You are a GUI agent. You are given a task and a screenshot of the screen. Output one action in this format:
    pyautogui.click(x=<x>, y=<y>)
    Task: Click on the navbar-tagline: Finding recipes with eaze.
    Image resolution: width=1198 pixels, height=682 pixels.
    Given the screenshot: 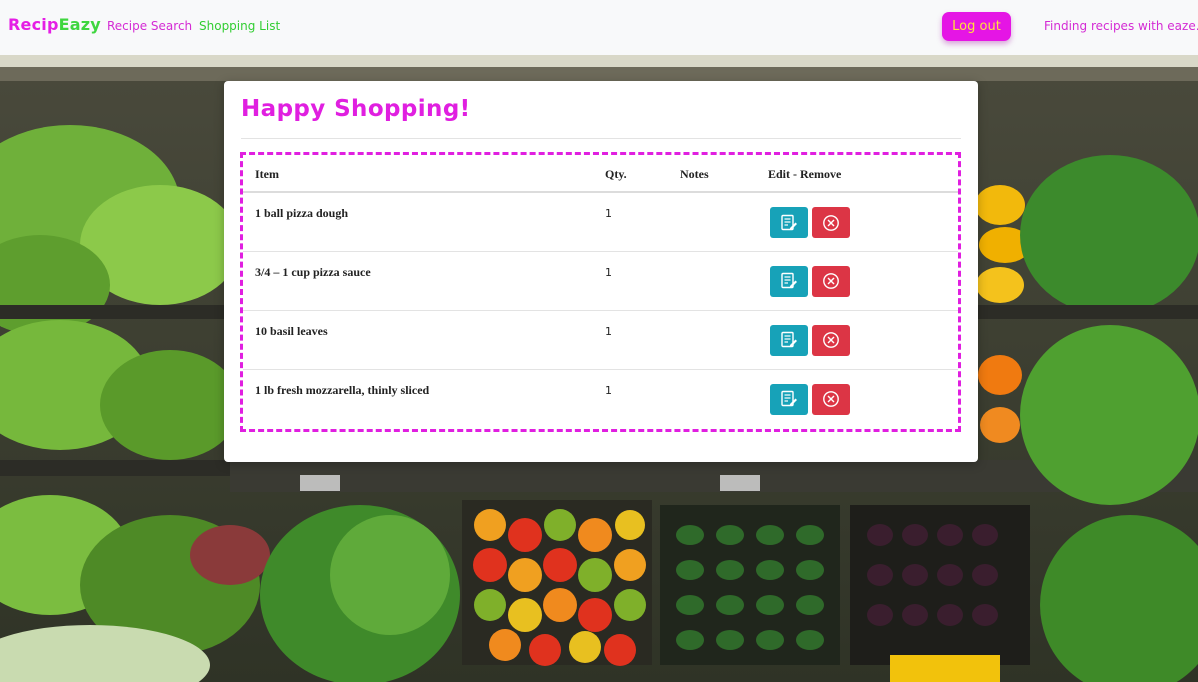 What is the action you would take?
    pyautogui.click(x=1121, y=26)
    